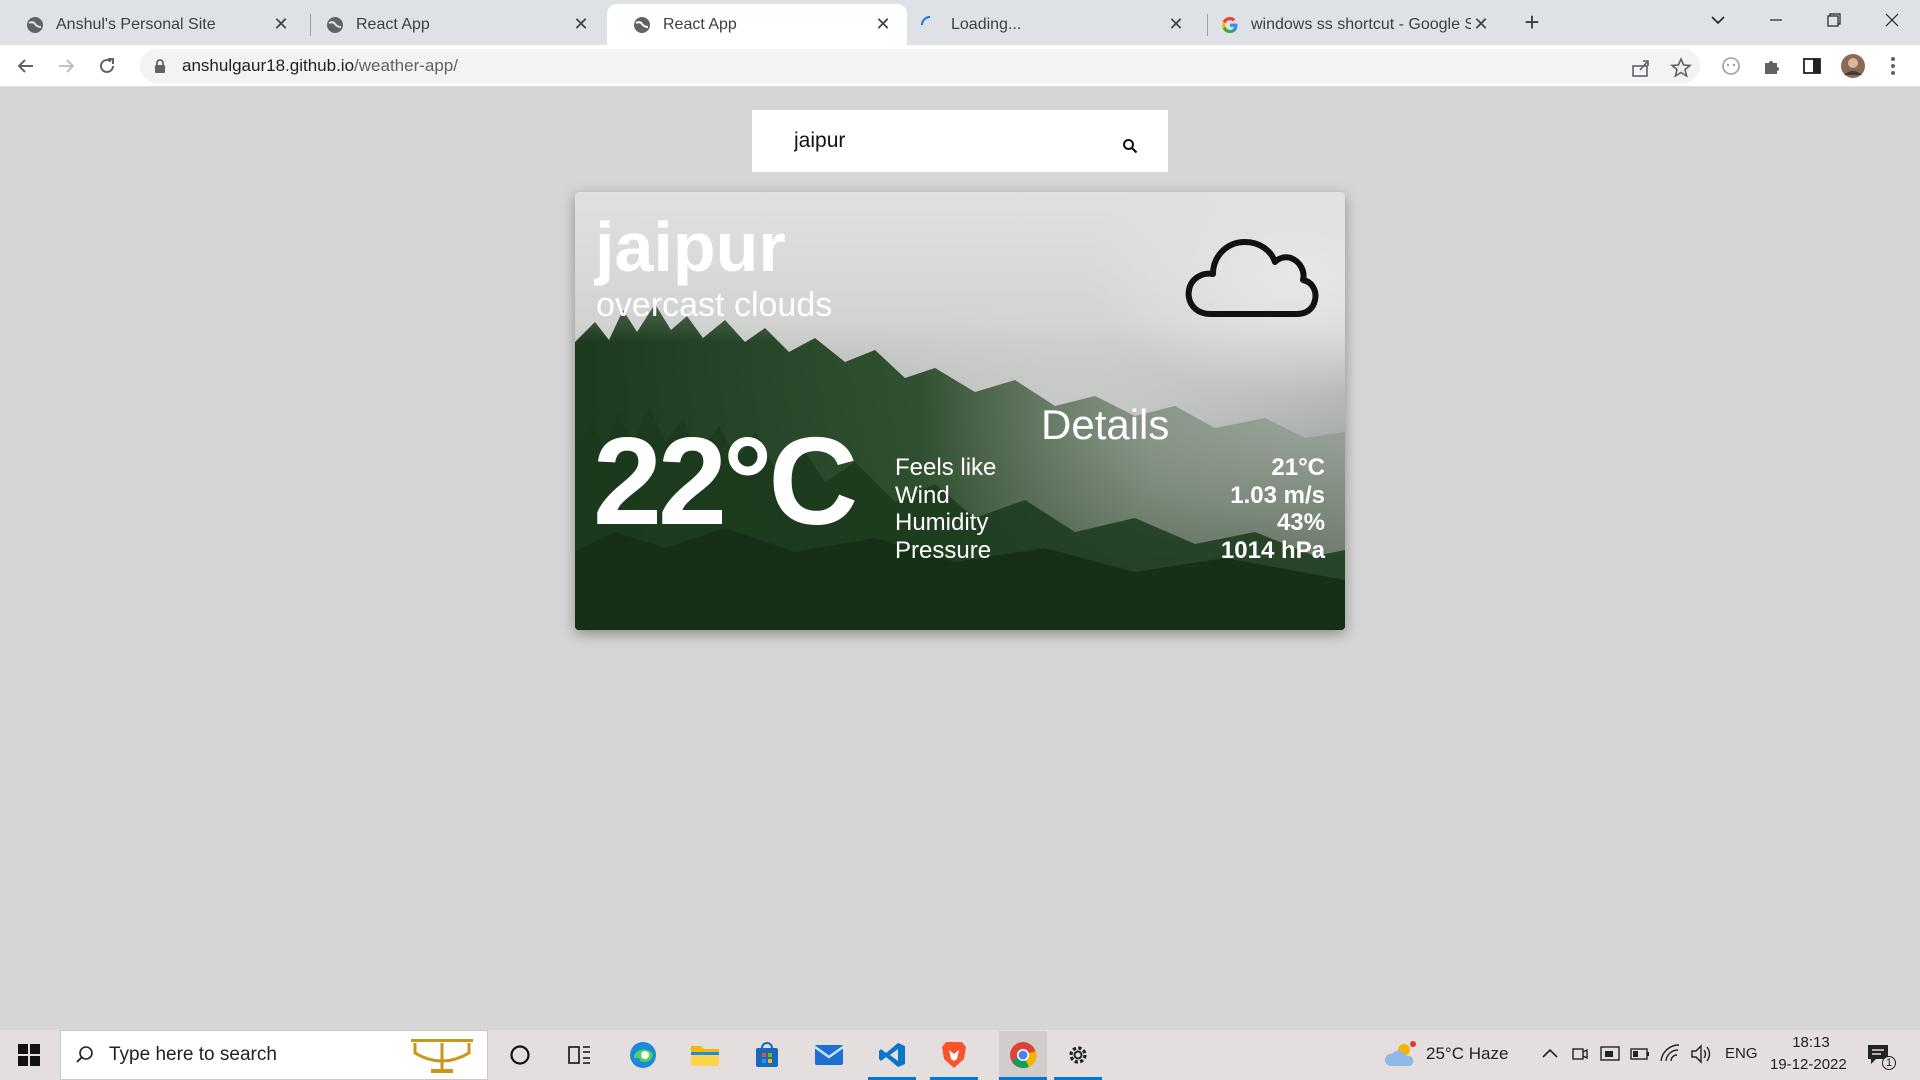  Describe the element at coordinates (690, 247) in the screenshot. I see `city-name: jaipur` at that location.